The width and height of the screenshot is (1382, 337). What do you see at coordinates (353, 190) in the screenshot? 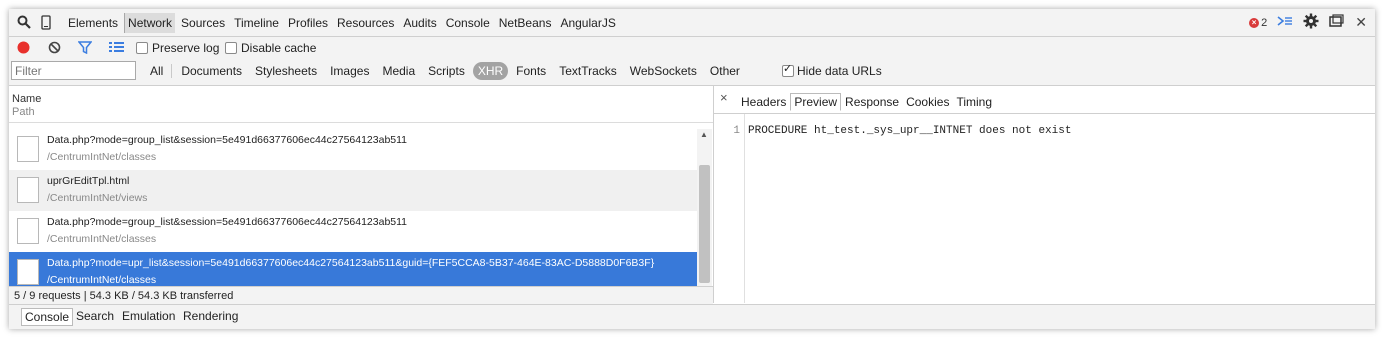
I see `request-row: uprGrEditTpl.html/CentrumIntNet/views` at bounding box center [353, 190].